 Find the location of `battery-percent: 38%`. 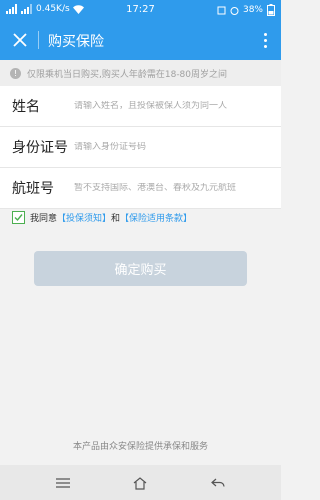

battery-percent: 38% is located at coordinates (252, 10).